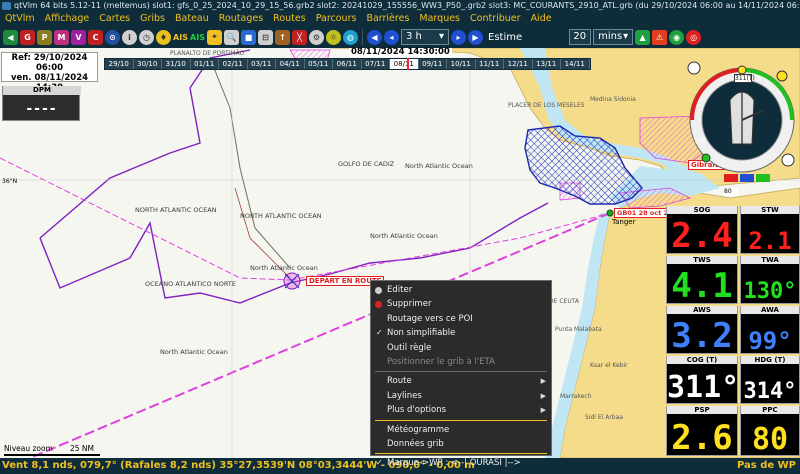 Image resolution: width=800 pixels, height=474 pixels. What do you see at coordinates (770, 410) in the screenshot?
I see `ppc-label: PPC` at bounding box center [770, 410].